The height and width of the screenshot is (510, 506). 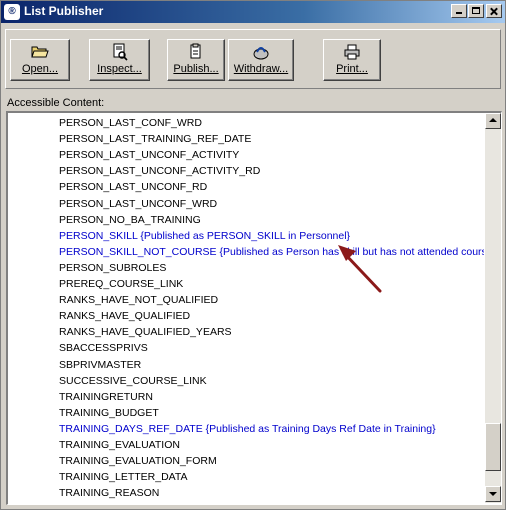 I want to click on list-item: PERSON_LAST_CONF_WRD, so click(x=130, y=123).